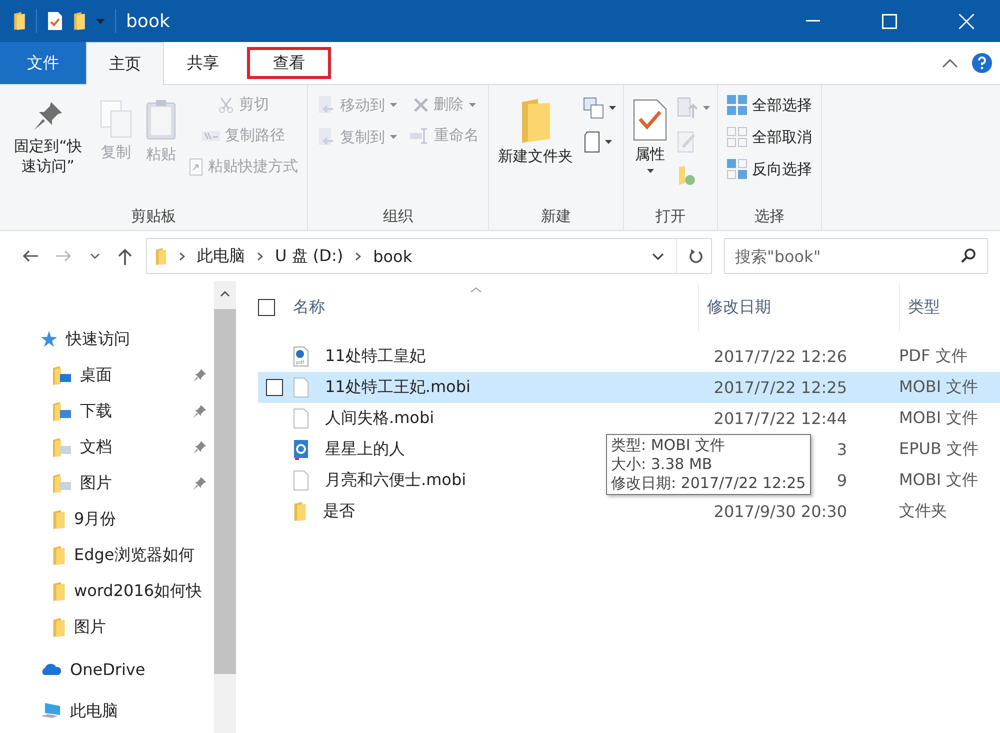 This screenshot has height=733, width=1000. I want to click on tooltip-line: 大小: 3.38 MB, so click(662, 464).